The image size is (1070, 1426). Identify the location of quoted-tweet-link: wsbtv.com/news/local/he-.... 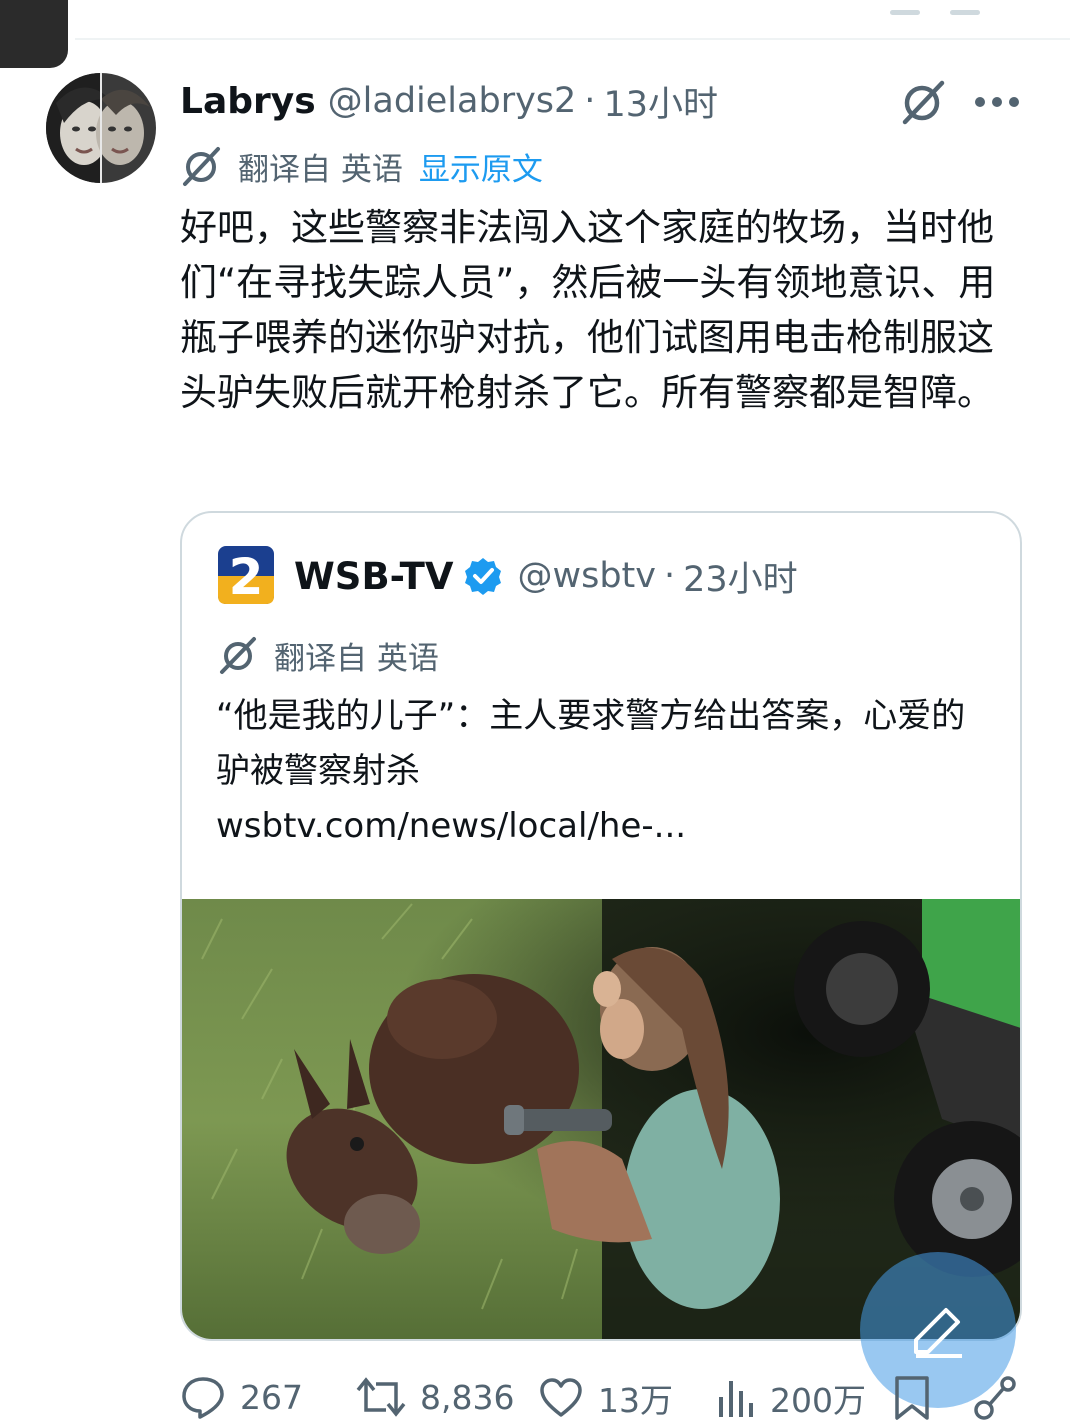
(451, 826).